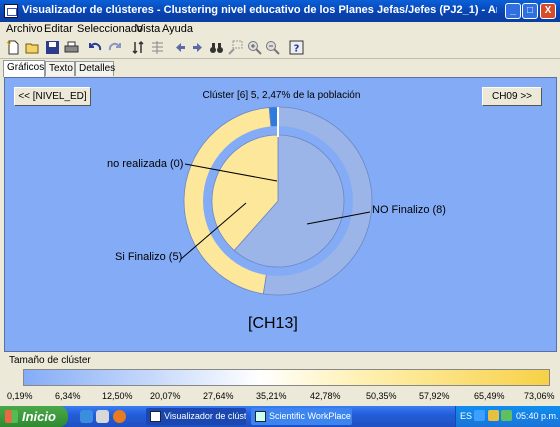 This screenshot has width=560, height=427. I want to click on language-indicator: ES, so click(466, 416).